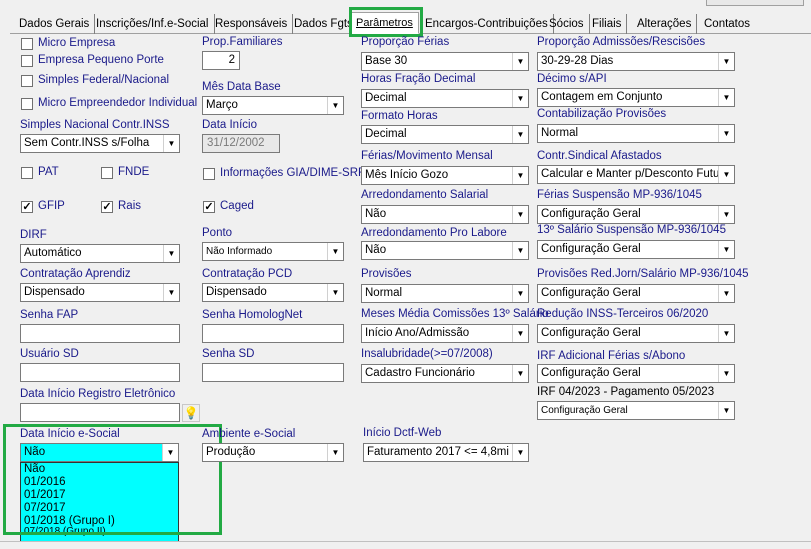 This screenshot has height=549, width=811. Describe the element at coordinates (636, 249) in the screenshot. I see `decimo-susp-select: Configuração Geral ▼` at that location.